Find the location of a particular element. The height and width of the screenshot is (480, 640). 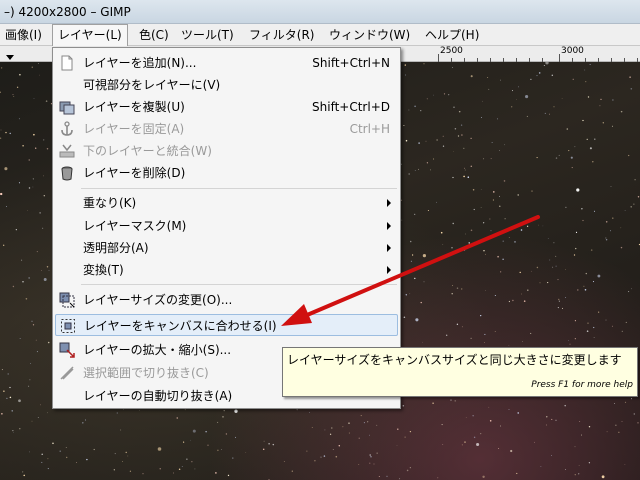

ruler-pointer-icon is located at coordinates (10, 57).